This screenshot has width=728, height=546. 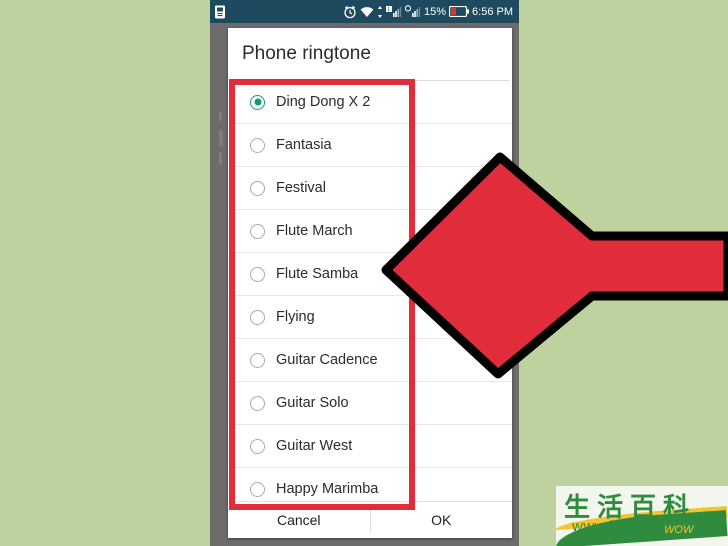 What do you see at coordinates (370, 231) in the screenshot?
I see `list-item: Flute March` at bounding box center [370, 231].